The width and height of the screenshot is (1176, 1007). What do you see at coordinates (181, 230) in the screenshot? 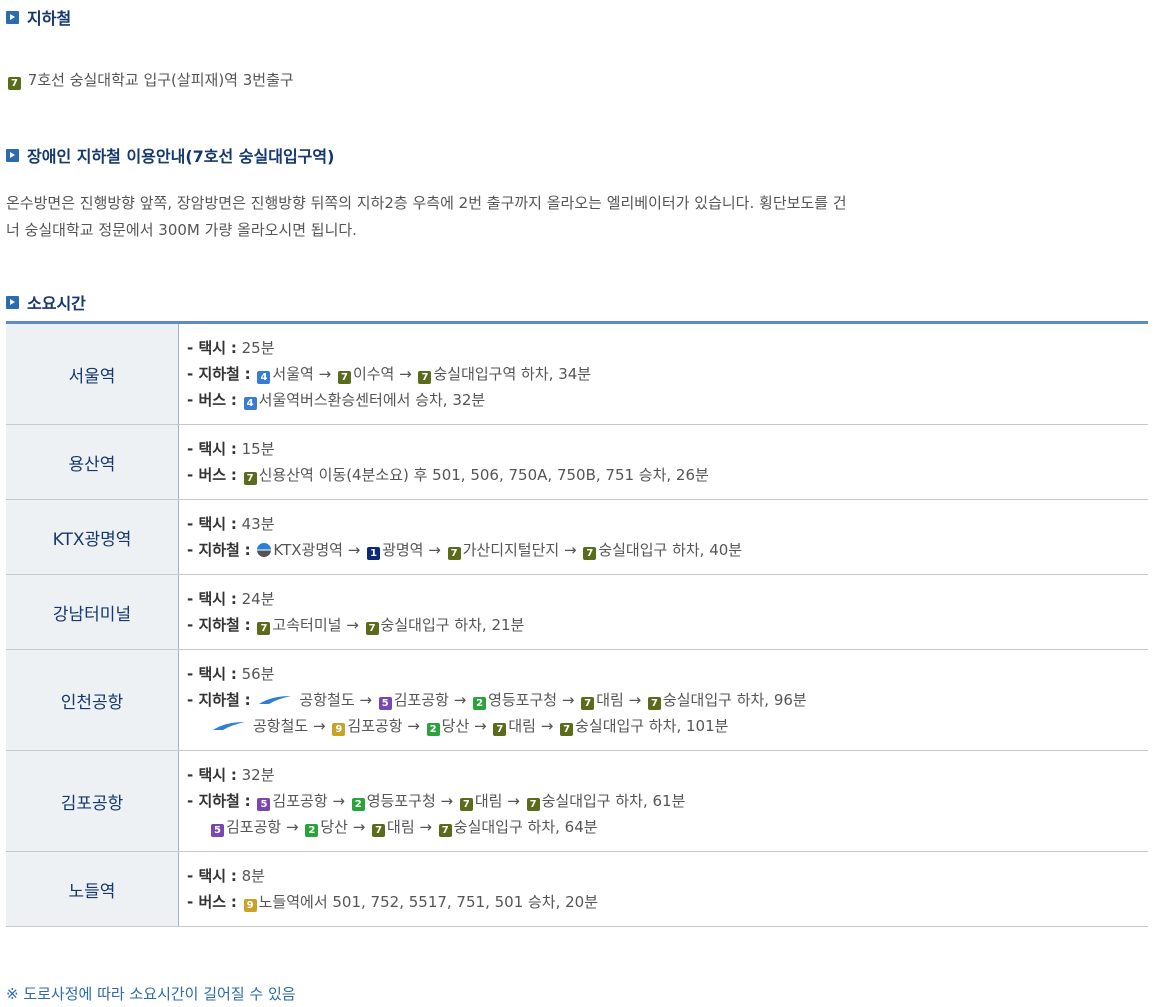
I see `accessibility-text-line: 너 숭실대학교 정문에서 300M 가량 올라오시면 됩니다.` at bounding box center [181, 230].